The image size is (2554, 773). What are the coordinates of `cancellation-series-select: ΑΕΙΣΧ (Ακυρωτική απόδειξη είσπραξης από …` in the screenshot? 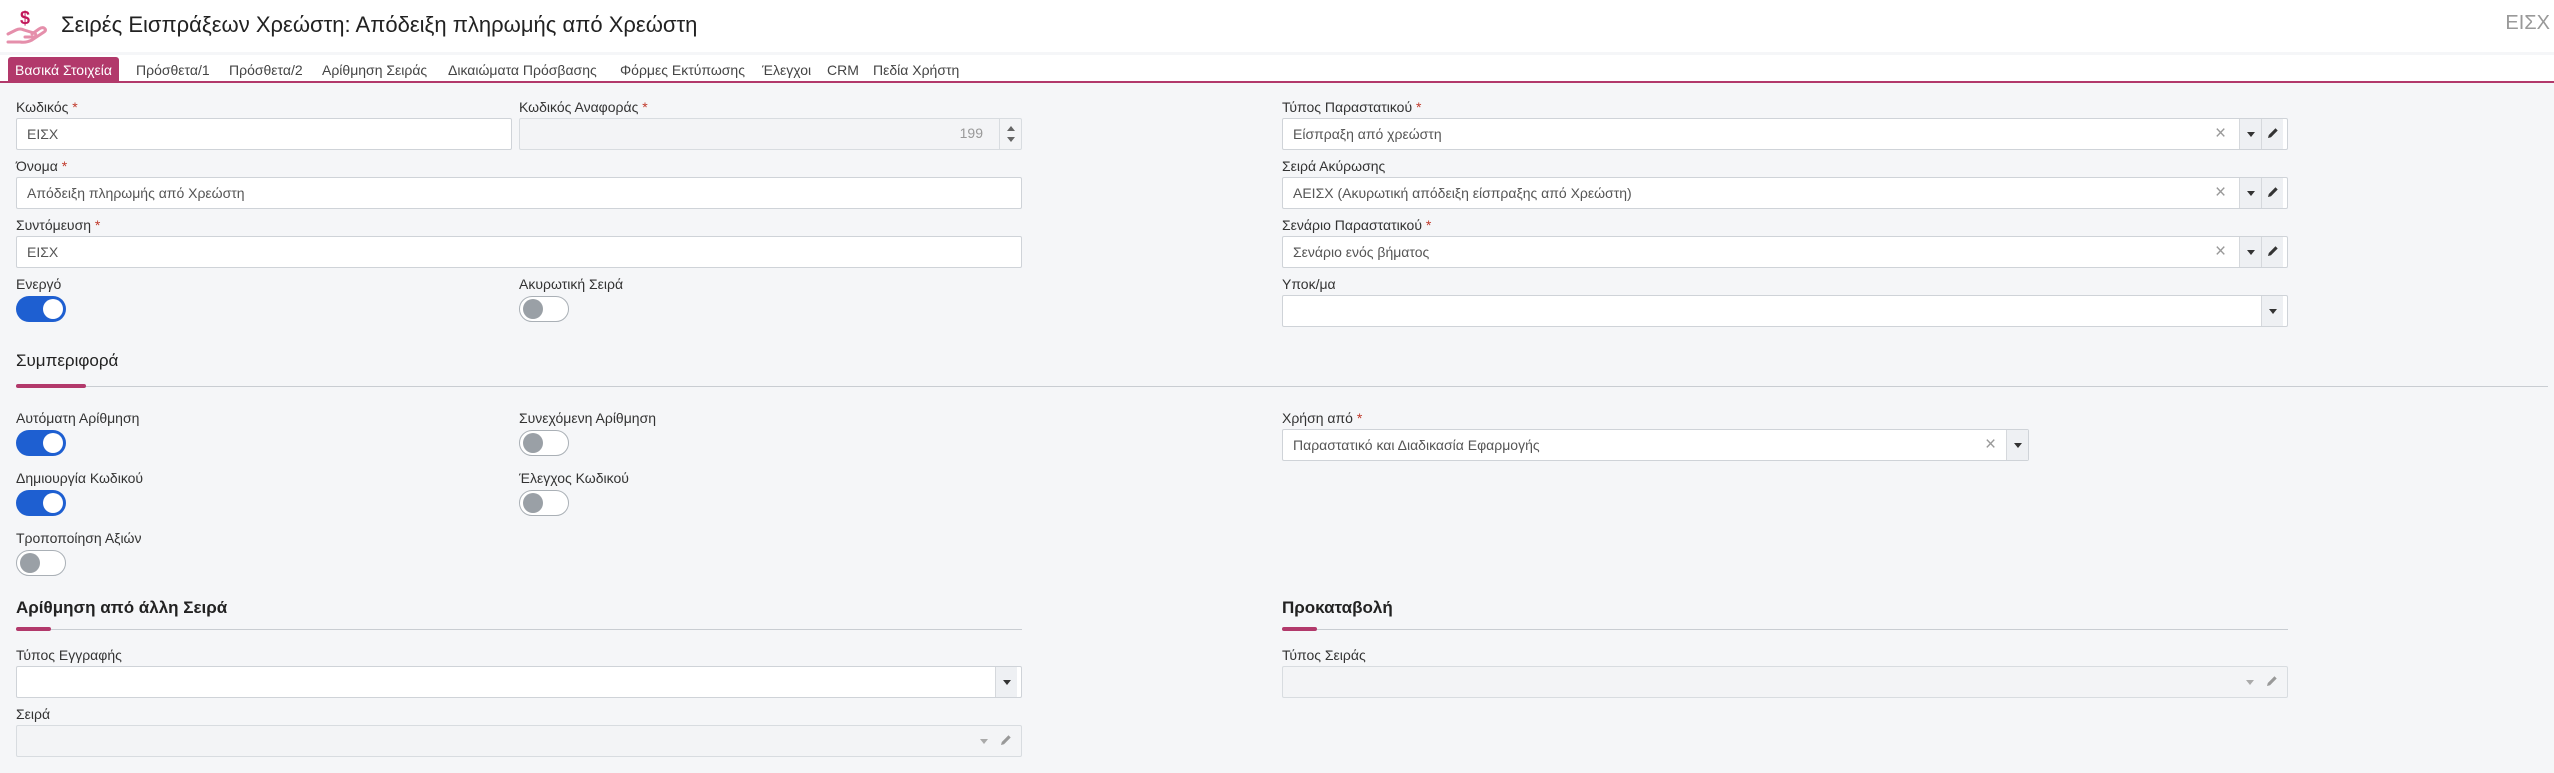 It's located at (1785, 193).